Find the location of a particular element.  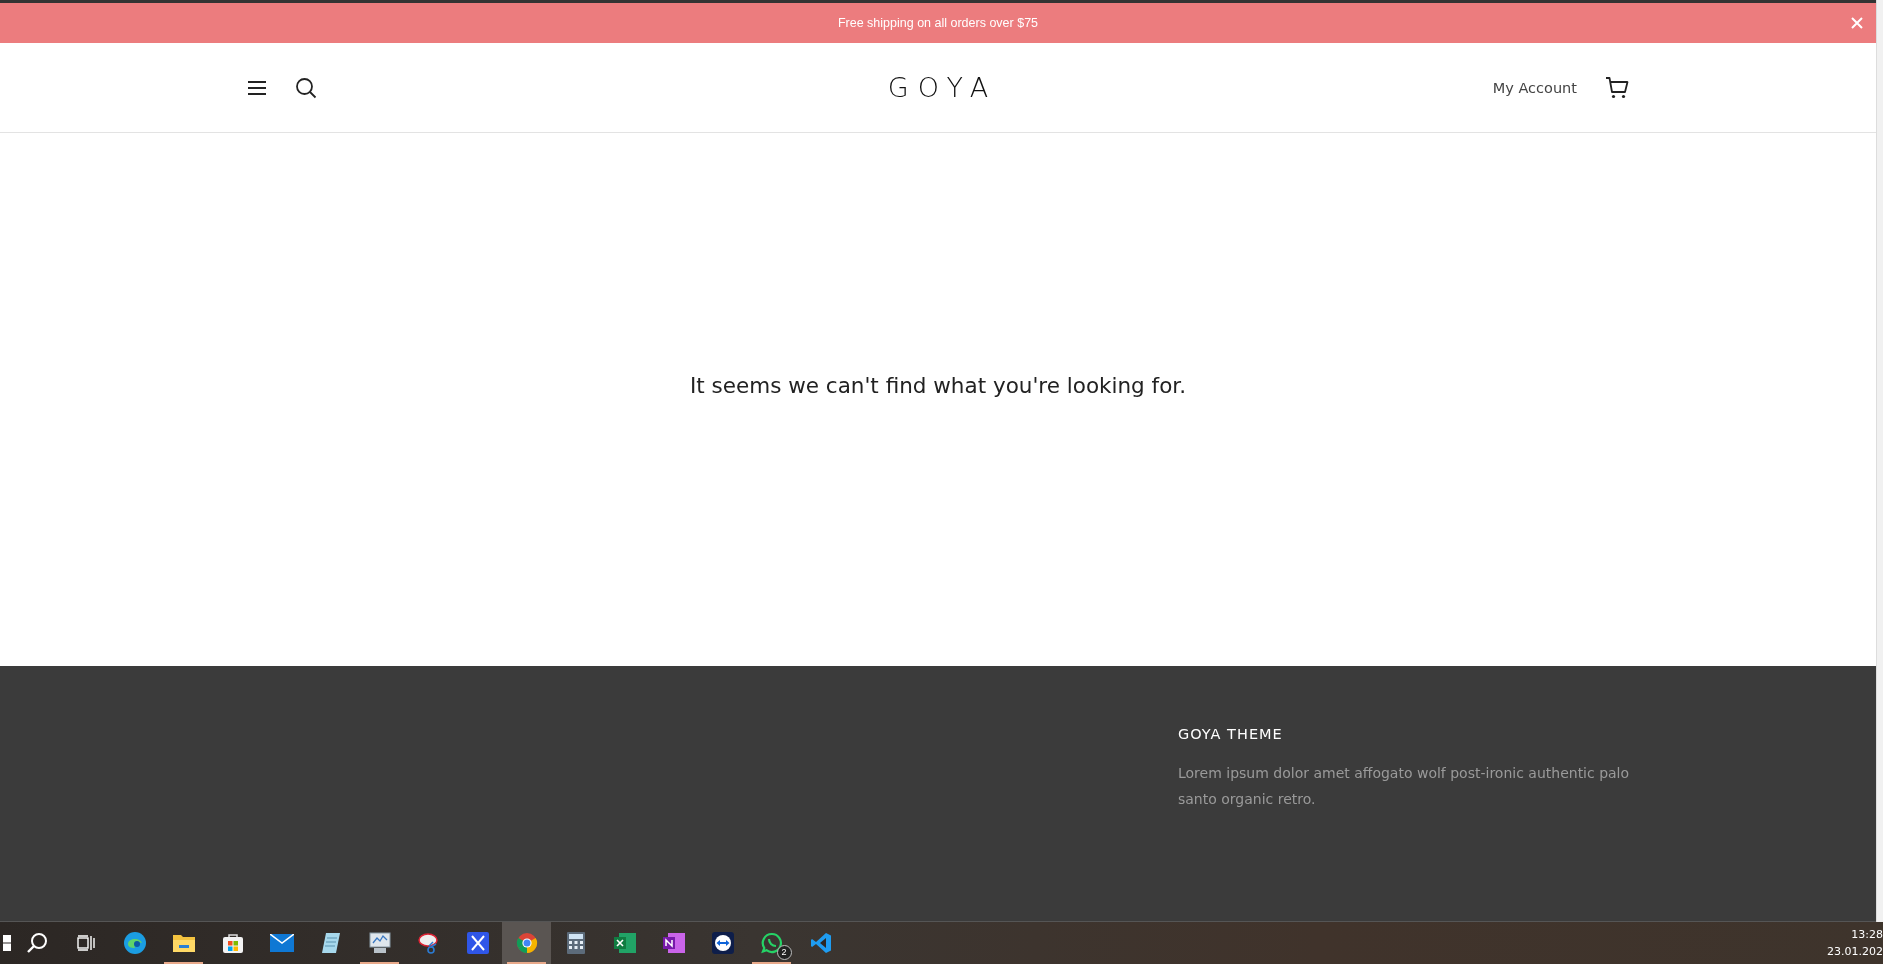

footer-heading: GOYA THEME is located at coordinates (1231, 734).